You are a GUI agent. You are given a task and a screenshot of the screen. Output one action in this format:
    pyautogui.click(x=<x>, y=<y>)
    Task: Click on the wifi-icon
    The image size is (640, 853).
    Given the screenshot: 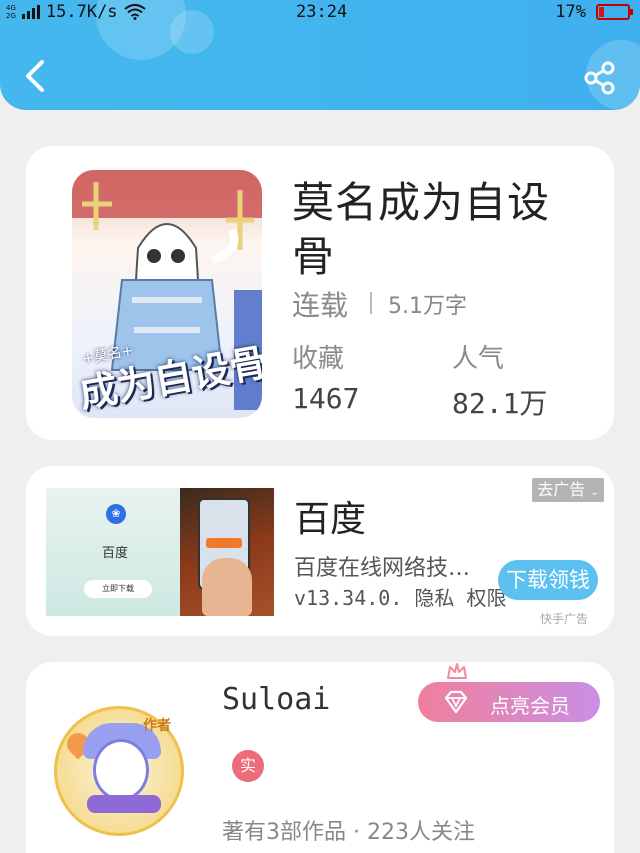 What is the action you would take?
    pyautogui.click(x=134, y=12)
    